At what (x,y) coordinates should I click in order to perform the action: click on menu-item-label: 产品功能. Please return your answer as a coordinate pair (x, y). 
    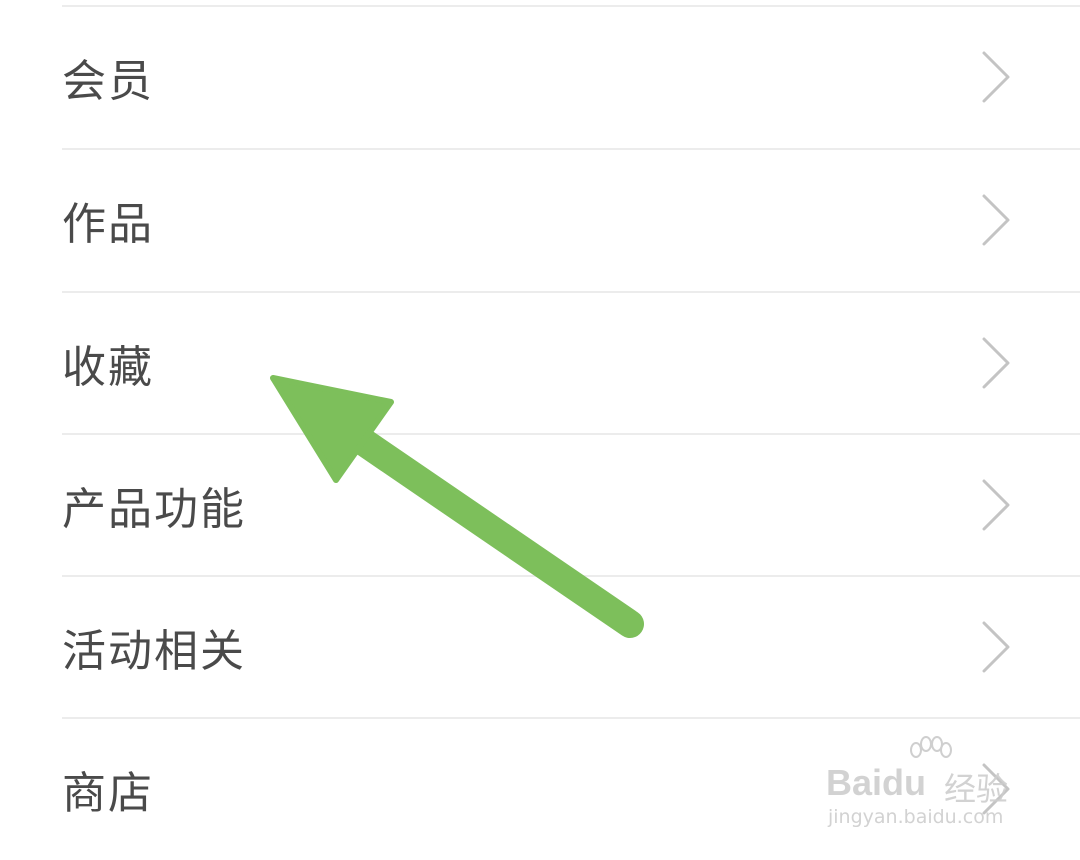
    Looking at the image, I should click on (154, 509).